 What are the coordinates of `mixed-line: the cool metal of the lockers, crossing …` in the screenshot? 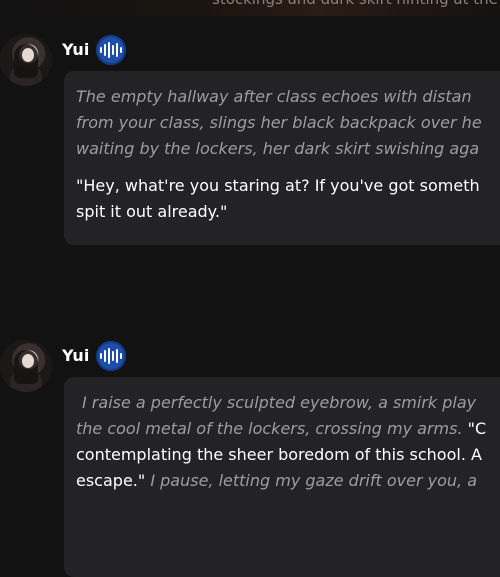 It's located at (281, 429).